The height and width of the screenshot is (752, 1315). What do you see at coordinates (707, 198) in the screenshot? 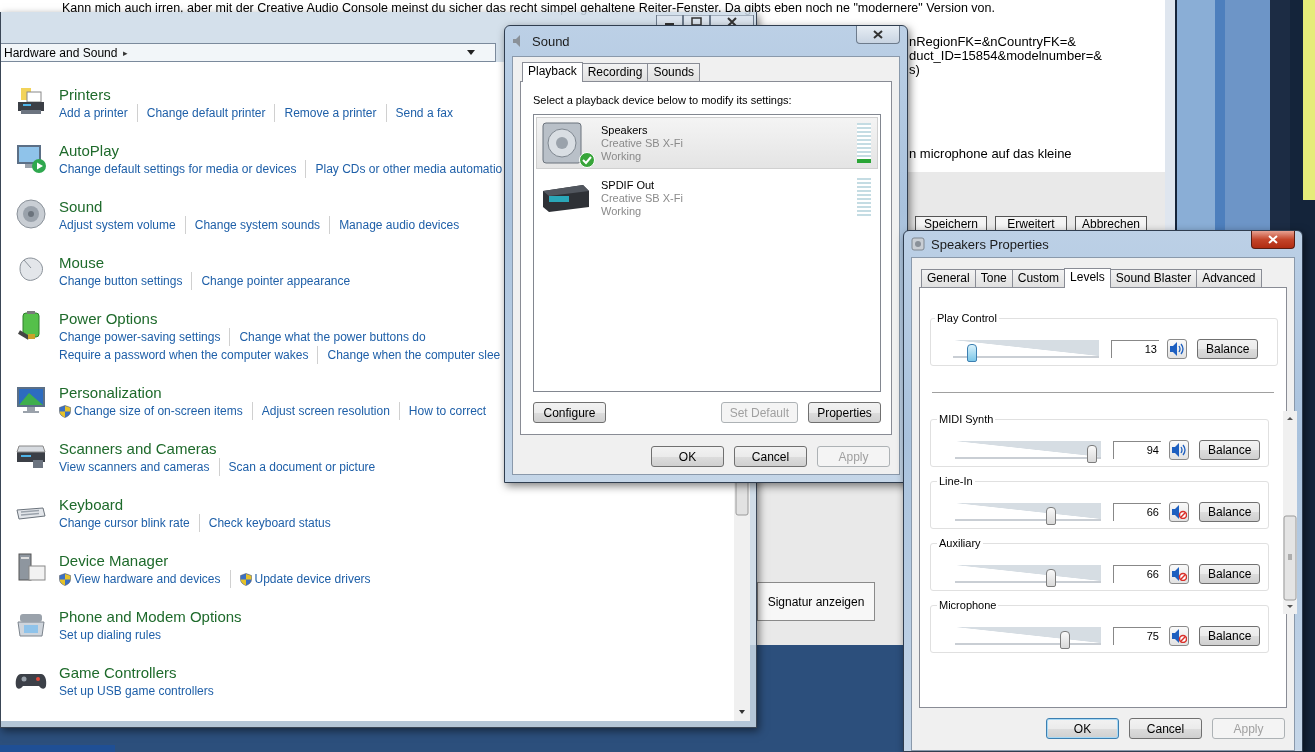
I see `device-item: SPDIF Out Creative SB X-Fi Working` at bounding box center [707, 198].